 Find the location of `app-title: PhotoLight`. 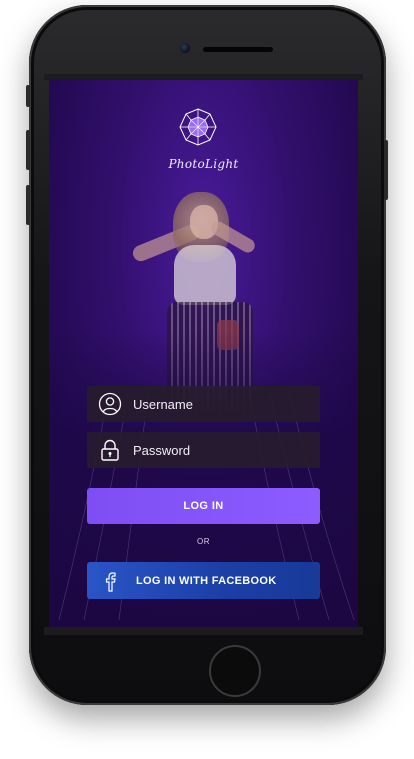

app-title: PhotoLight is located at coordinates (203, 164).